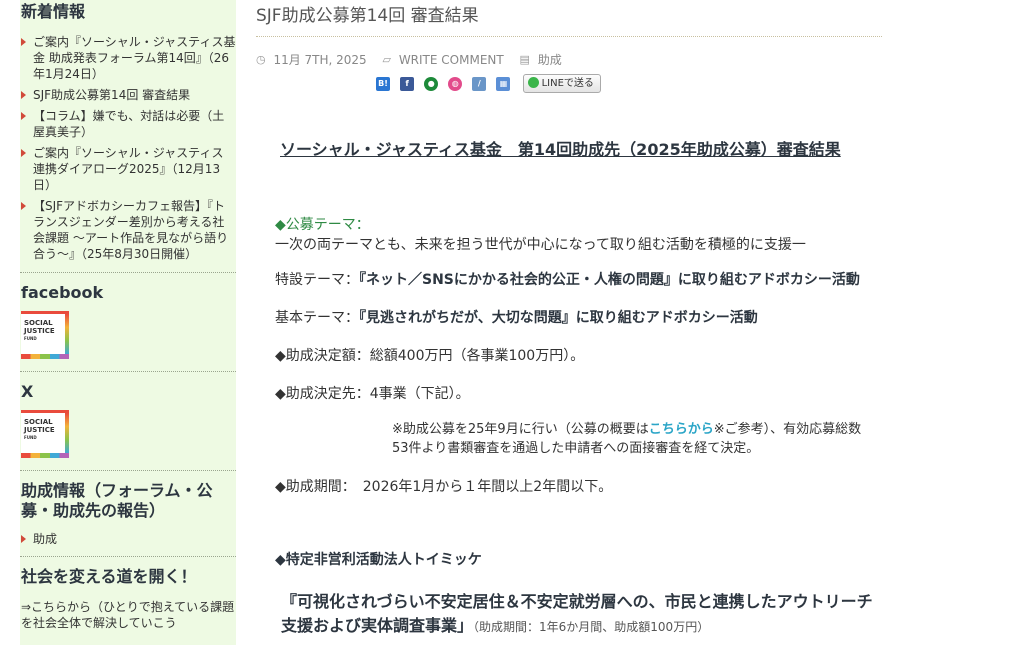  Describe the element at coordinates (117, 500) in the screenshot. I see `grants-heading: 助成情報（フォーラム・公募・助成先の報告）` at that location.